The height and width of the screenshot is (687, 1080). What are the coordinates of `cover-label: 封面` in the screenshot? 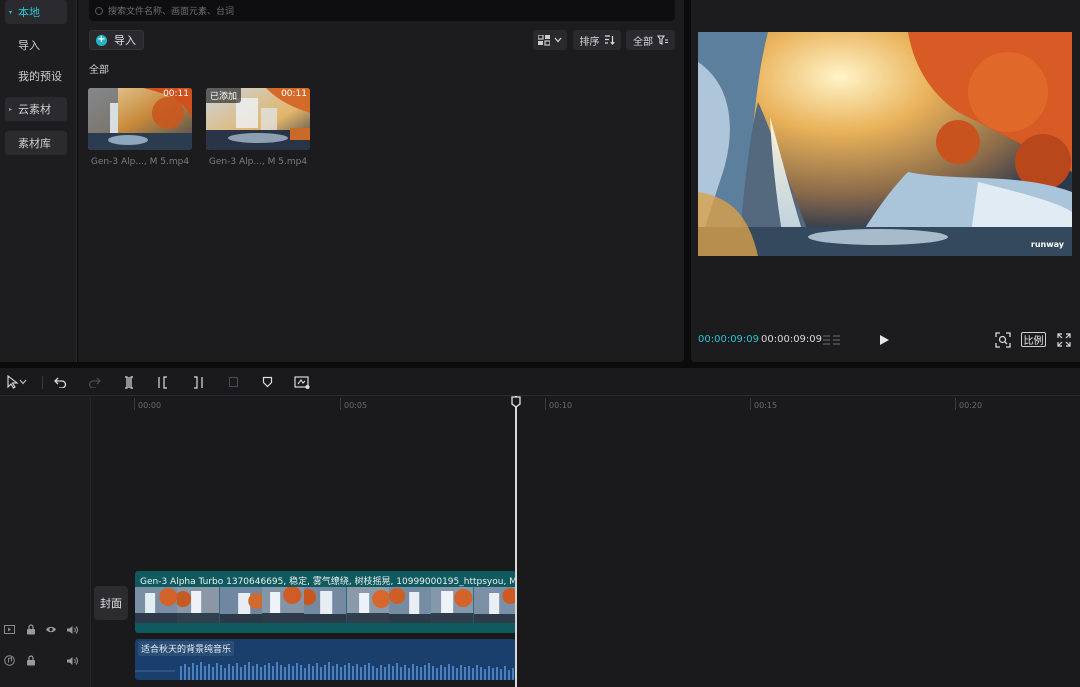 It's located at (111, 603).